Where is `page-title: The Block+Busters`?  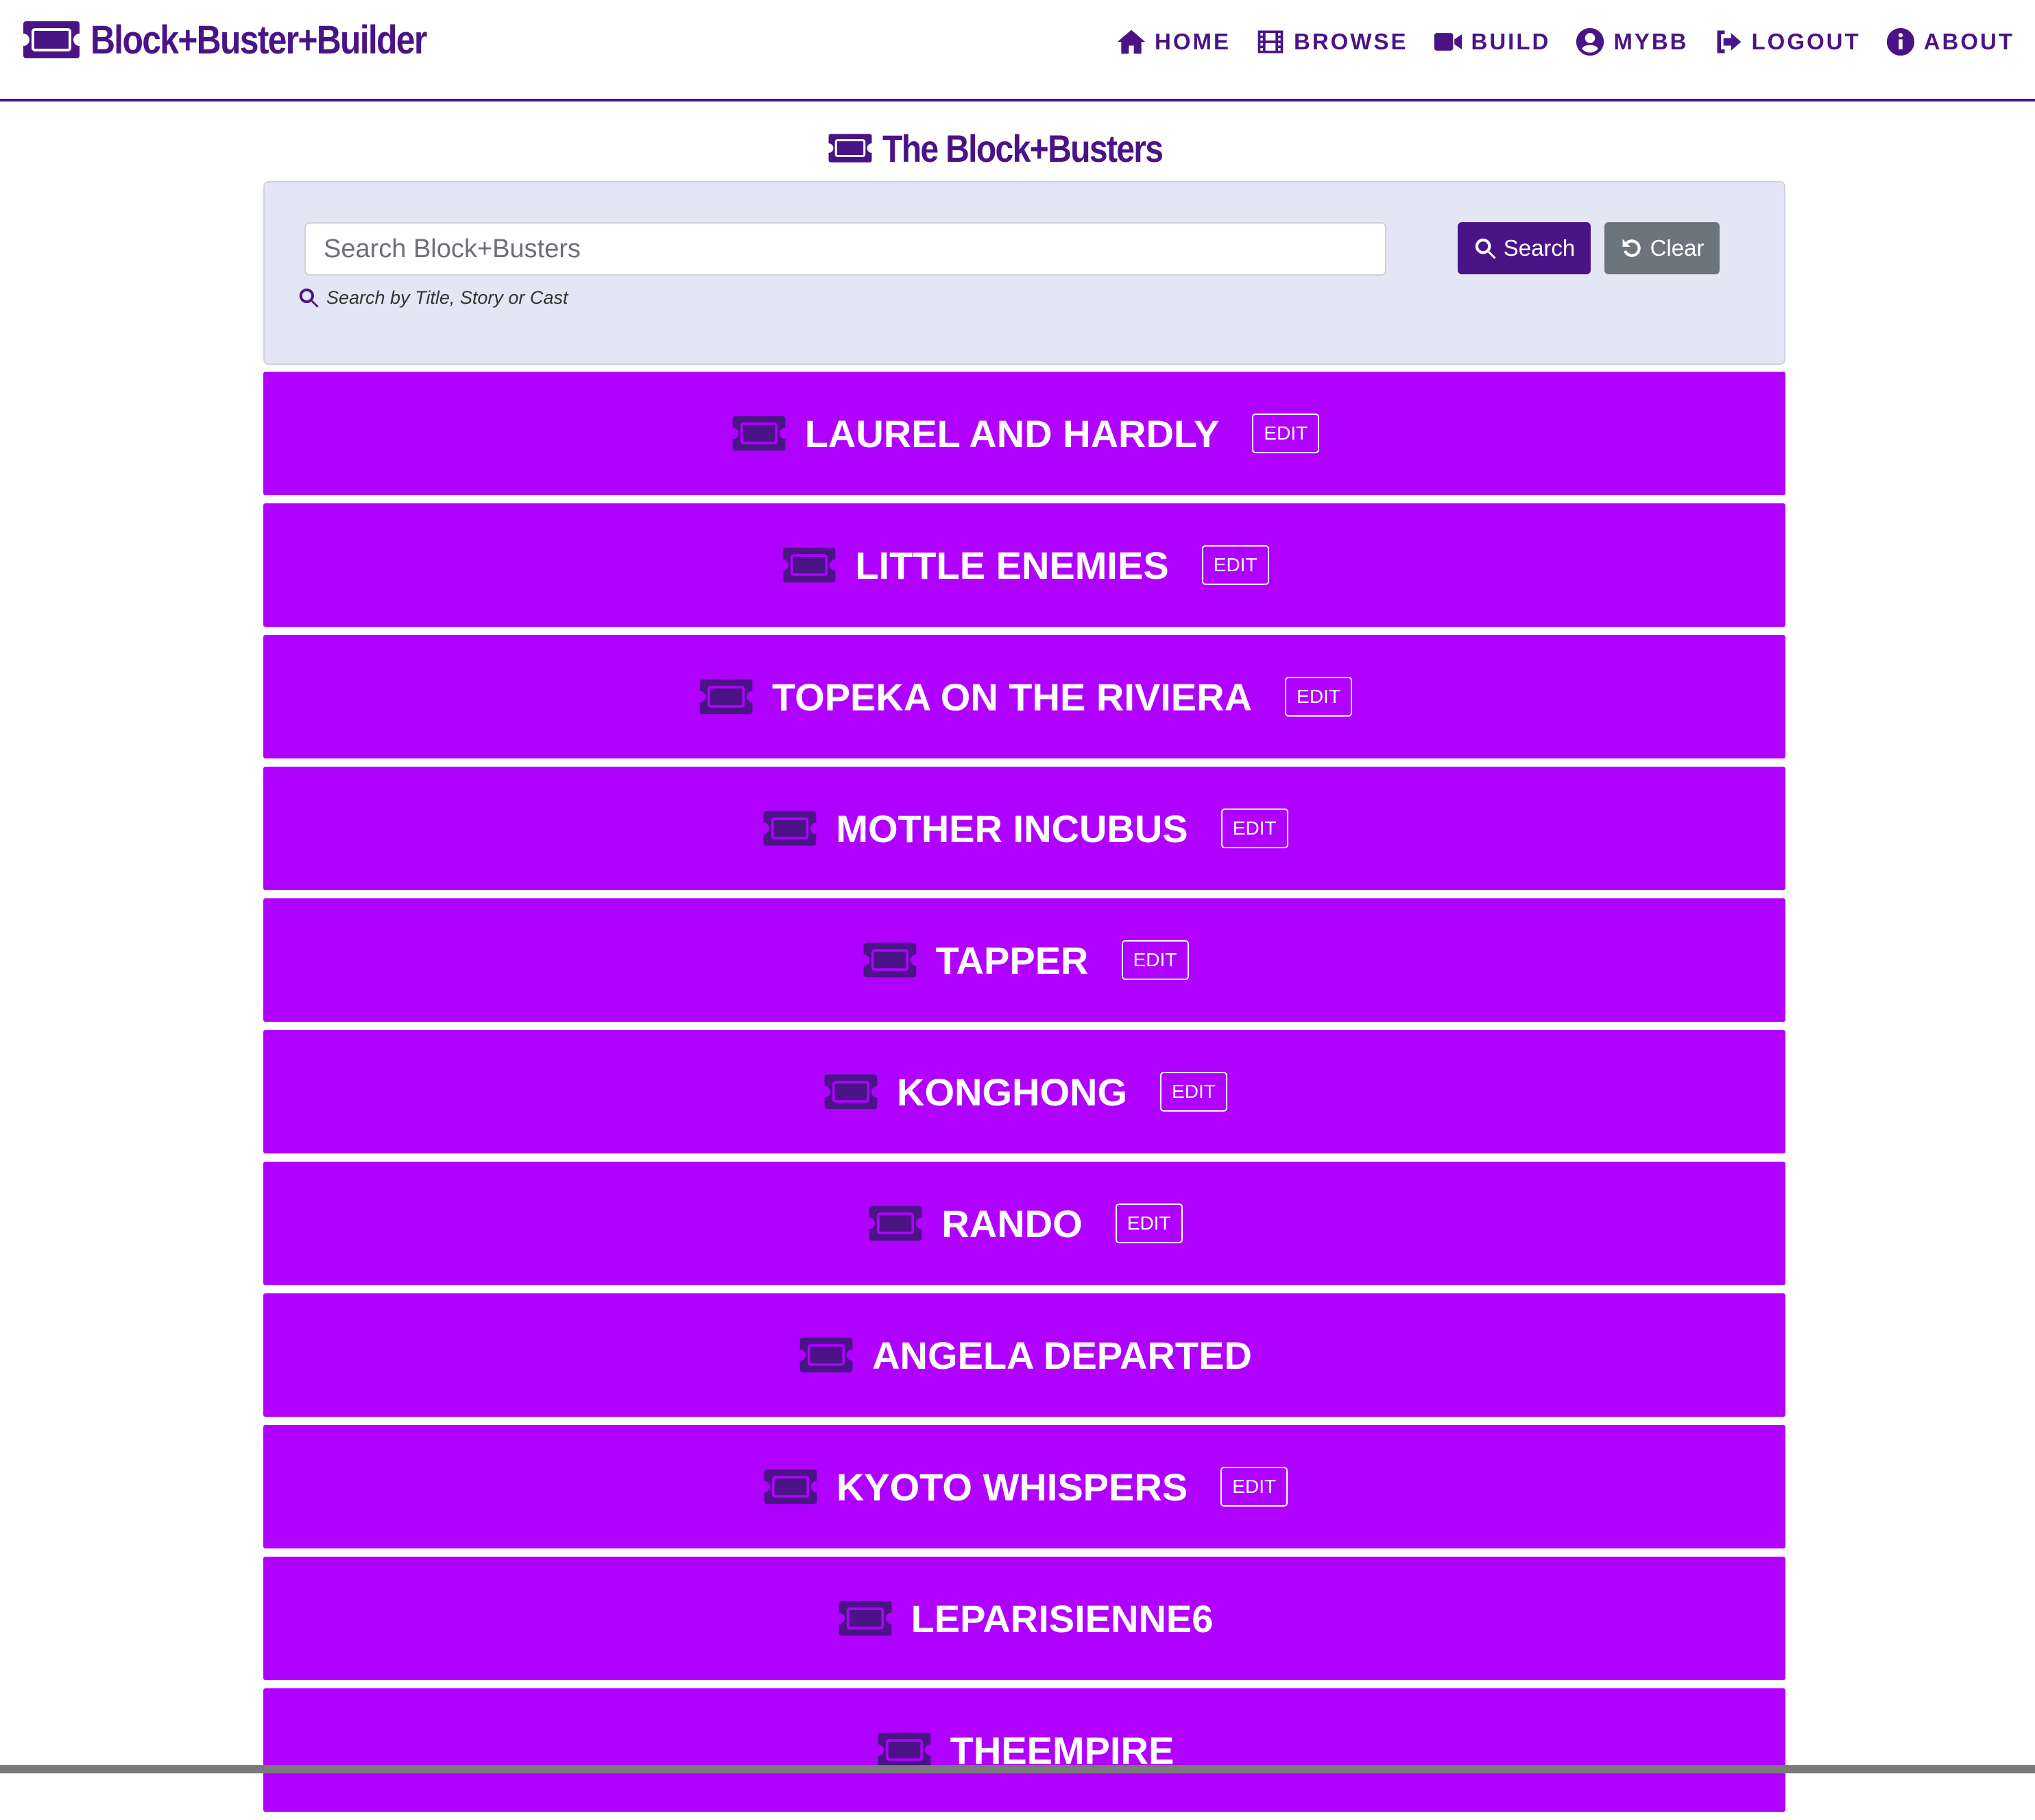
page-title: The Block+Busters is located at coordinates (1017, 148).